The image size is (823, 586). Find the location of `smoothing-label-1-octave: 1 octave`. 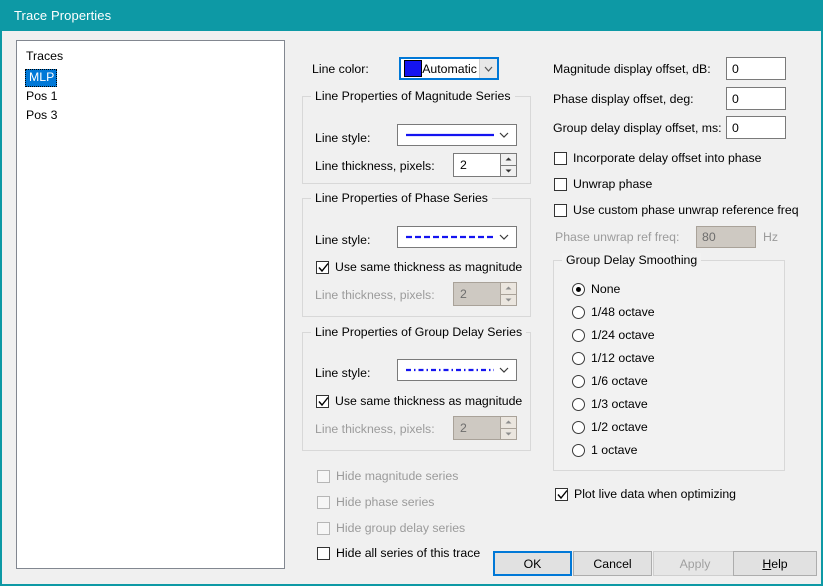

smoothing-label-1-octave: 1 octave is located at coordinates (614, 450).